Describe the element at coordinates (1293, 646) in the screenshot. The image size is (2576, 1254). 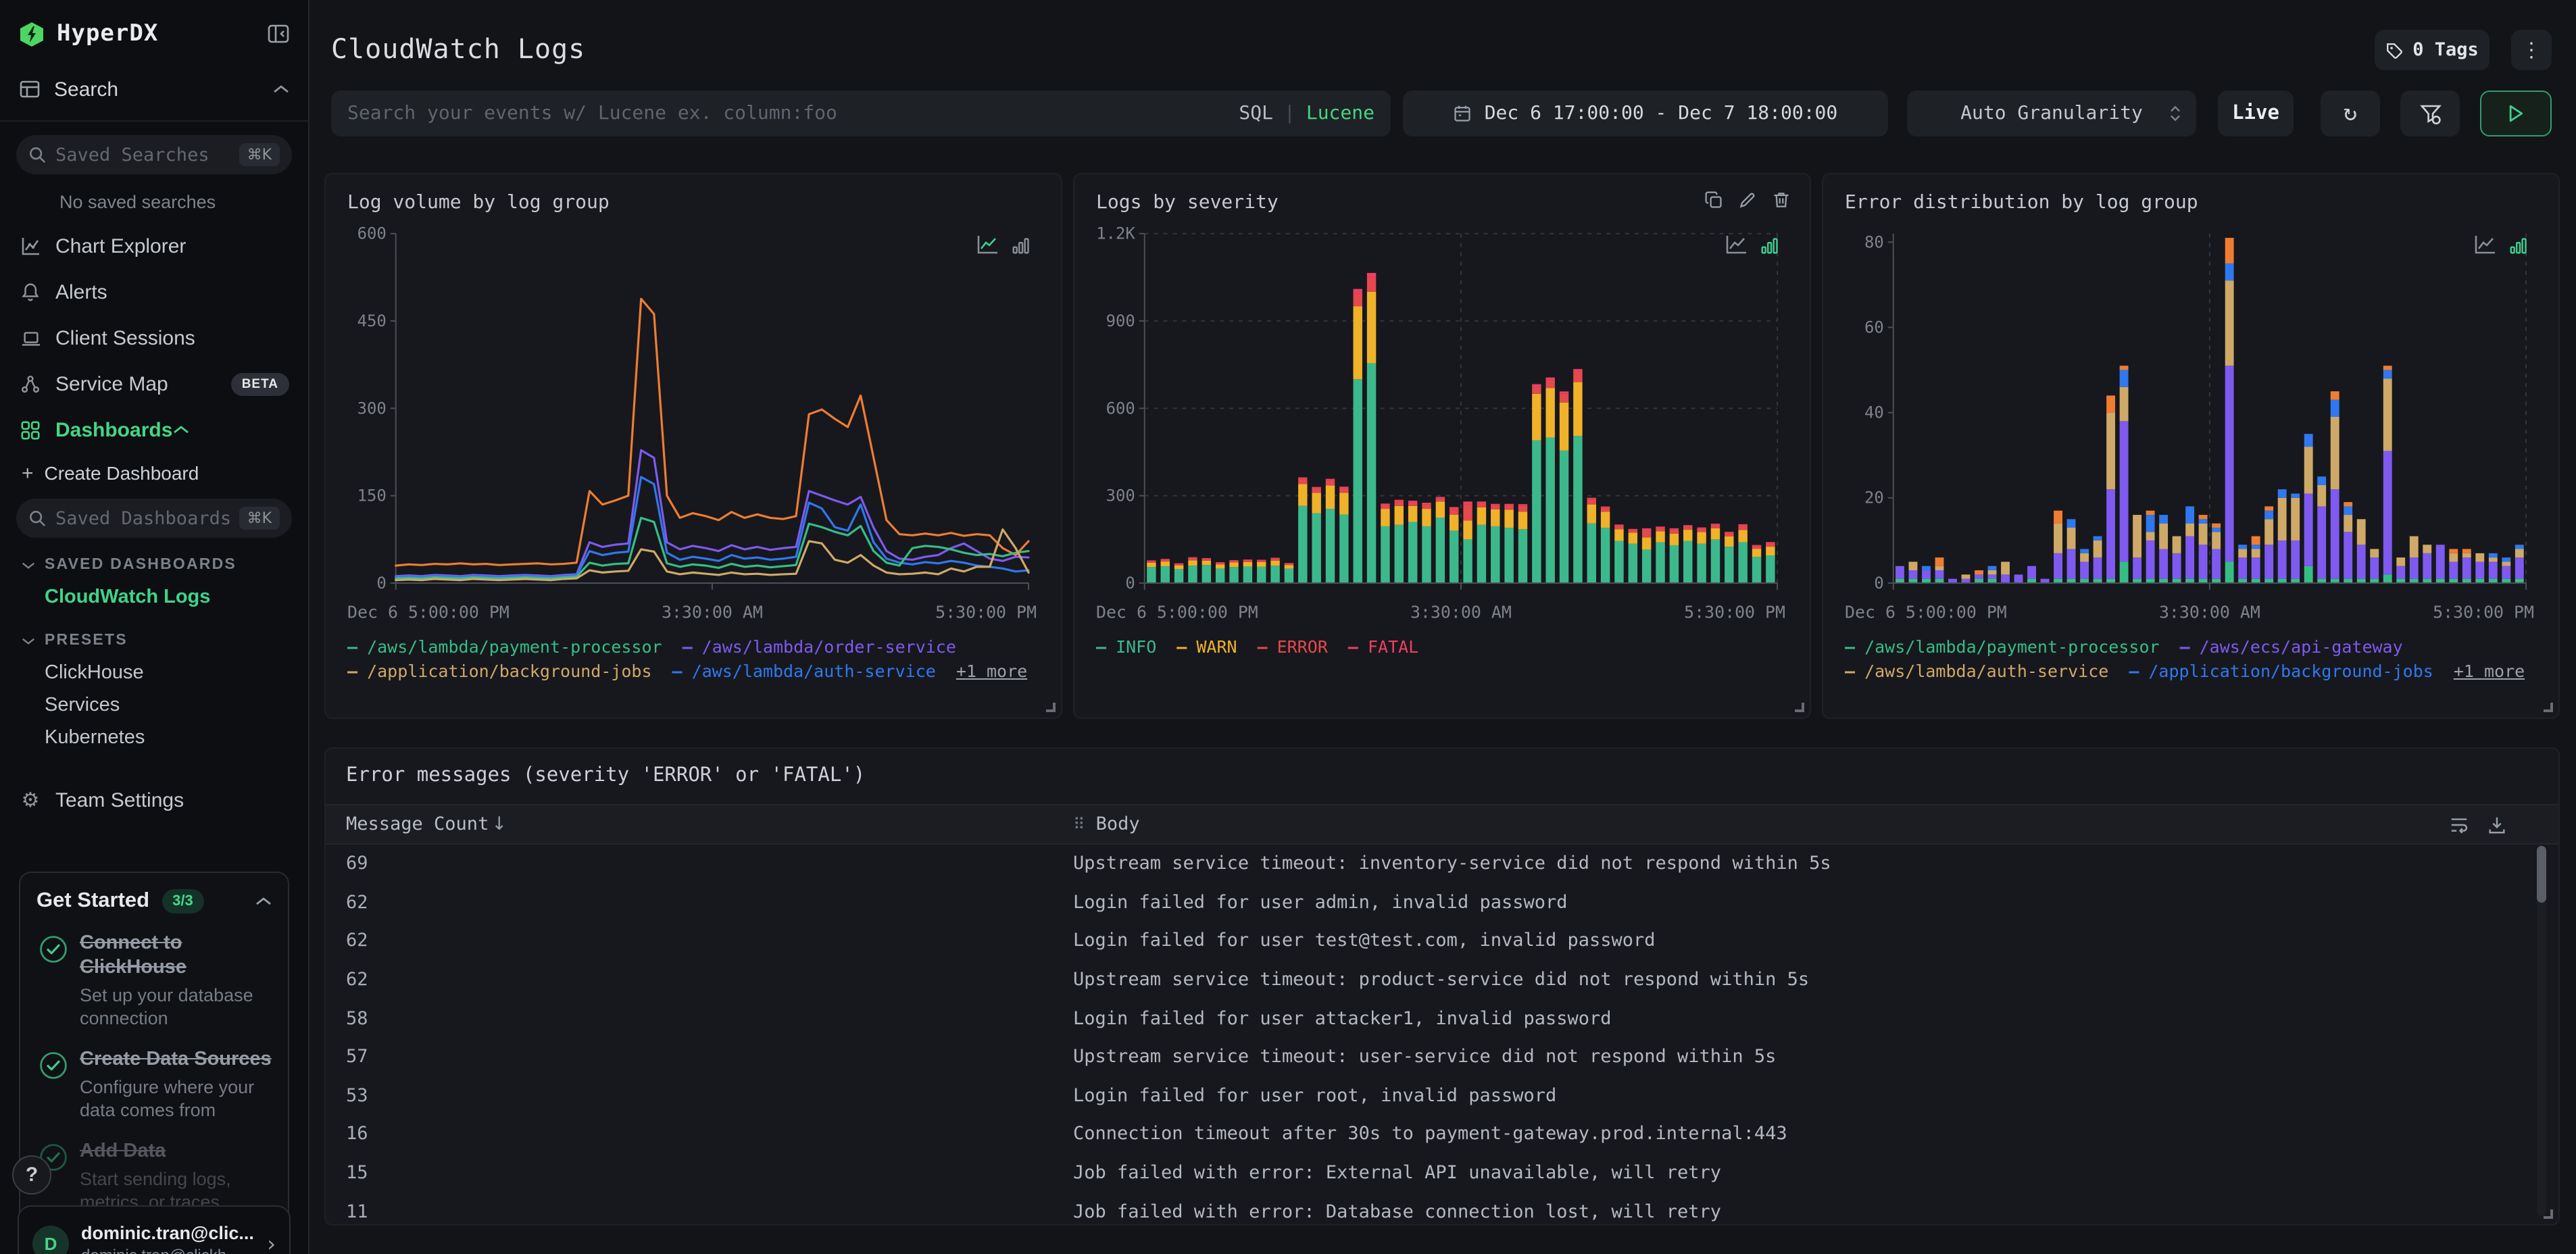
I see `legend-item: — ERROR` at that location.